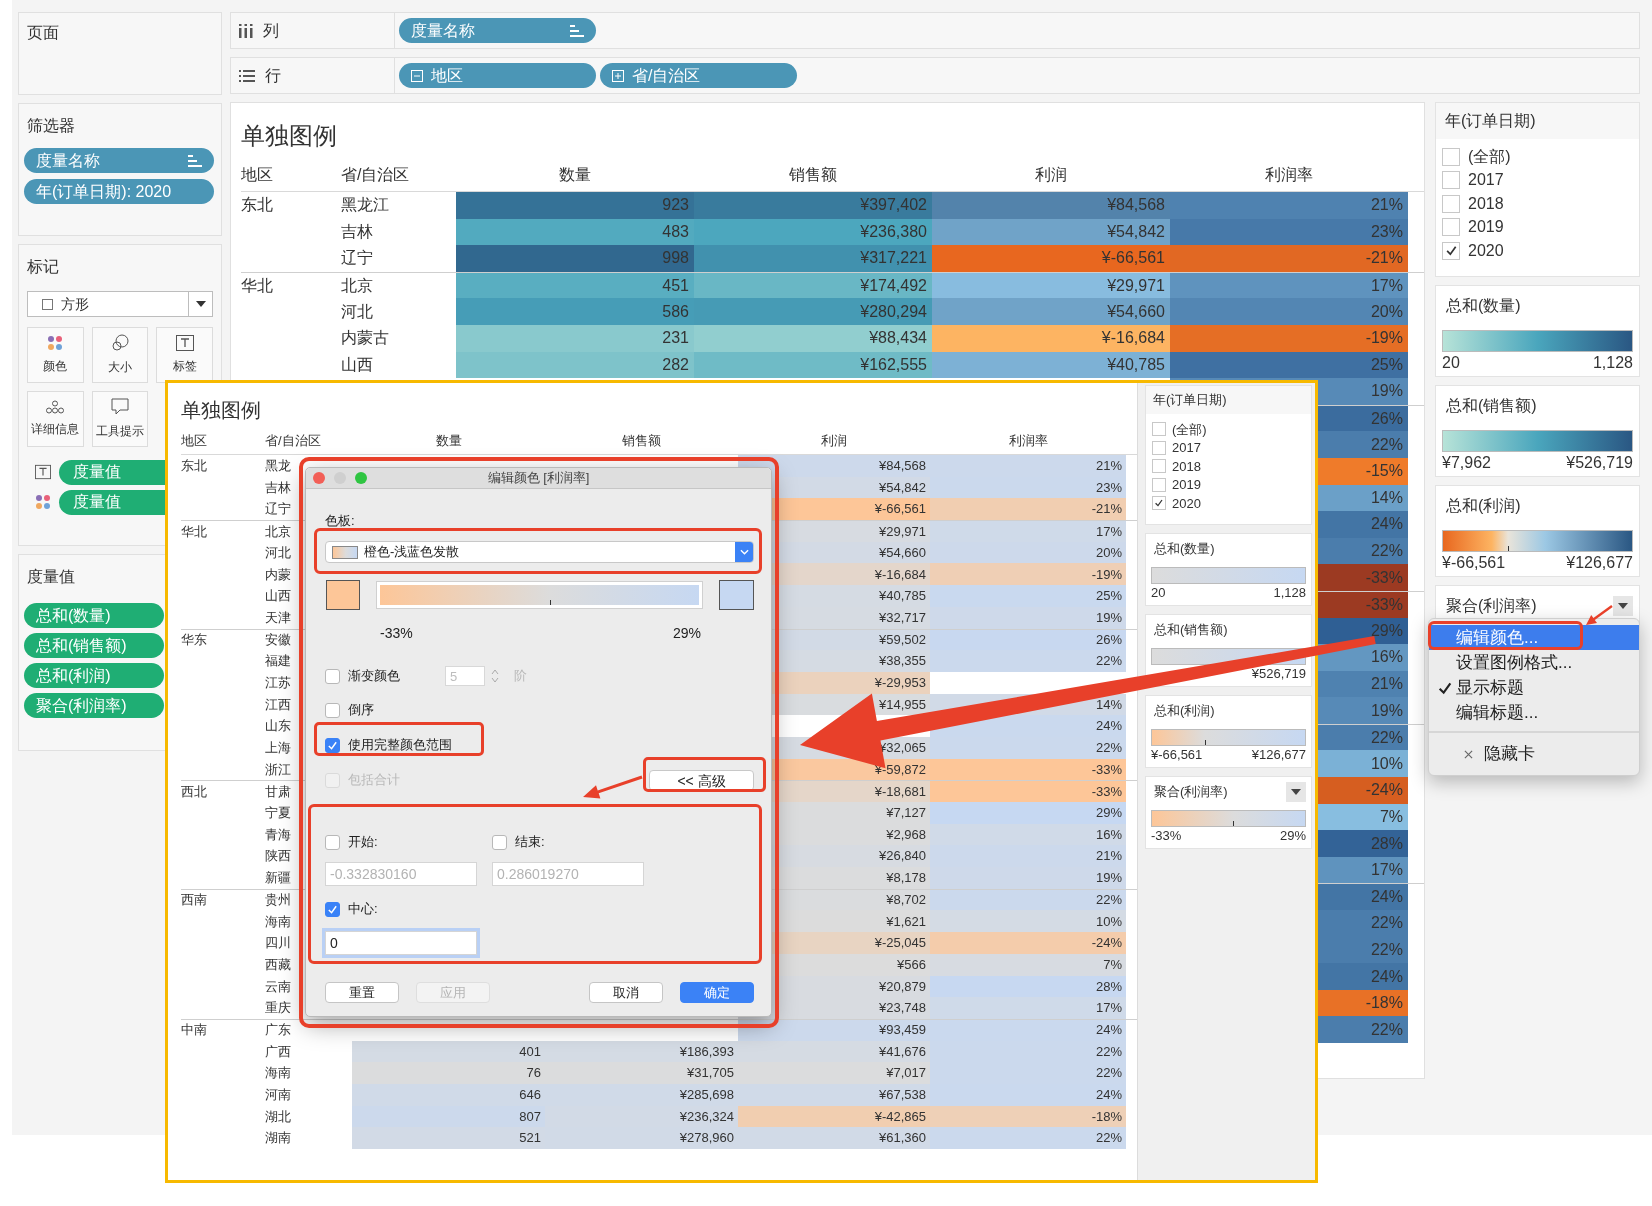 This screenshot has width=1652, height=1206. What do you see at coordinates (361, 478) in the screenshot?
I see `zoom-button` at bounding box center [361, 478].